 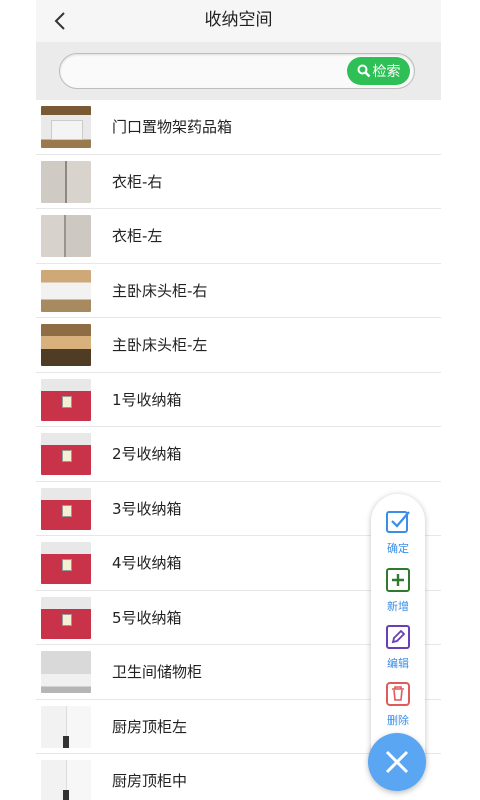 I want to click on header: 收纳空间, so click(x=238, y=21).